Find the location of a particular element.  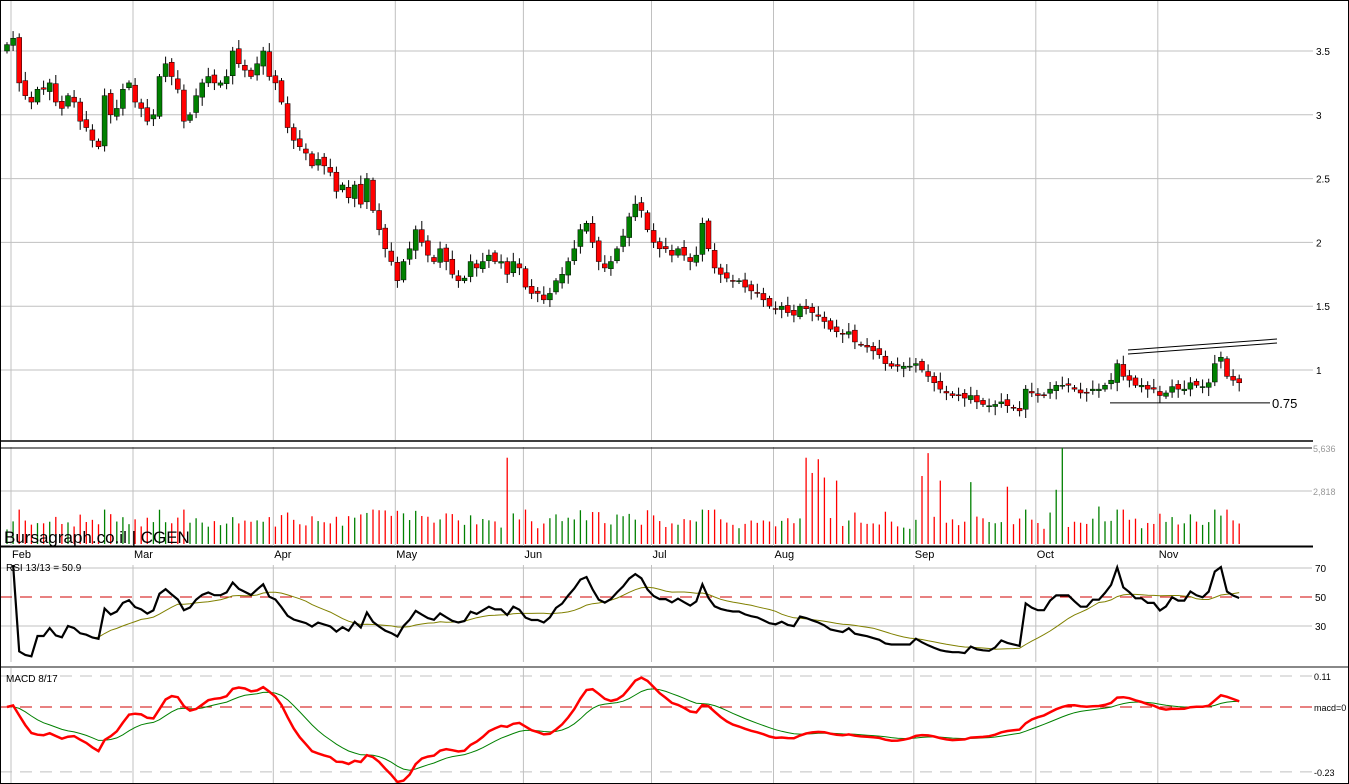

month-label-sep: Sep is located at coordinates (925, 555).